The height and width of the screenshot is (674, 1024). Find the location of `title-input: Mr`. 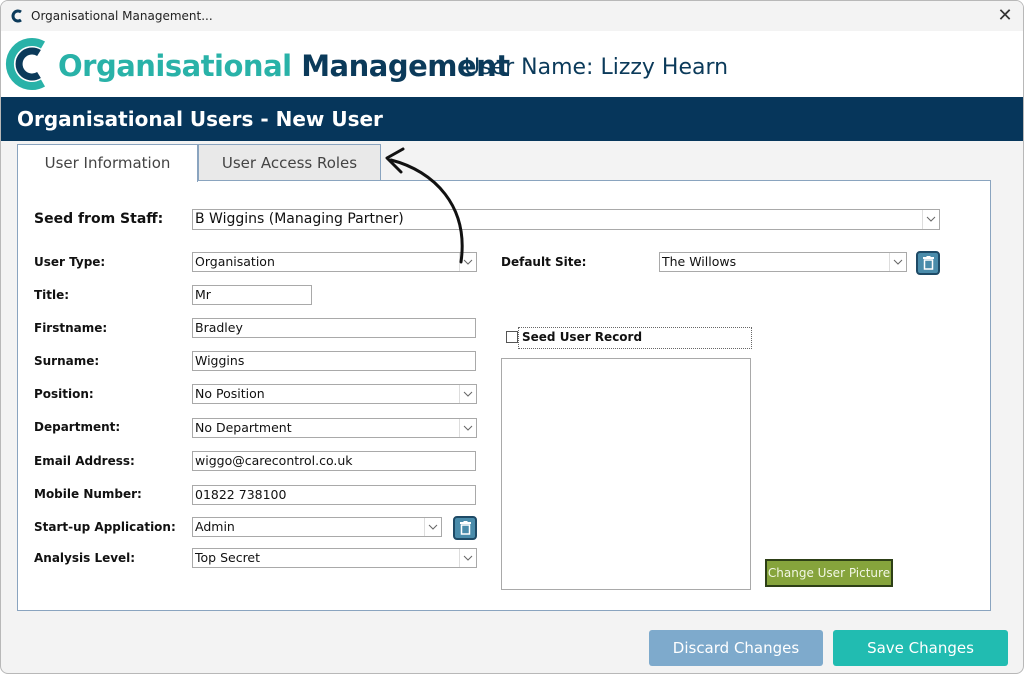

title-input: Mr is located at coordinates (252, 295).